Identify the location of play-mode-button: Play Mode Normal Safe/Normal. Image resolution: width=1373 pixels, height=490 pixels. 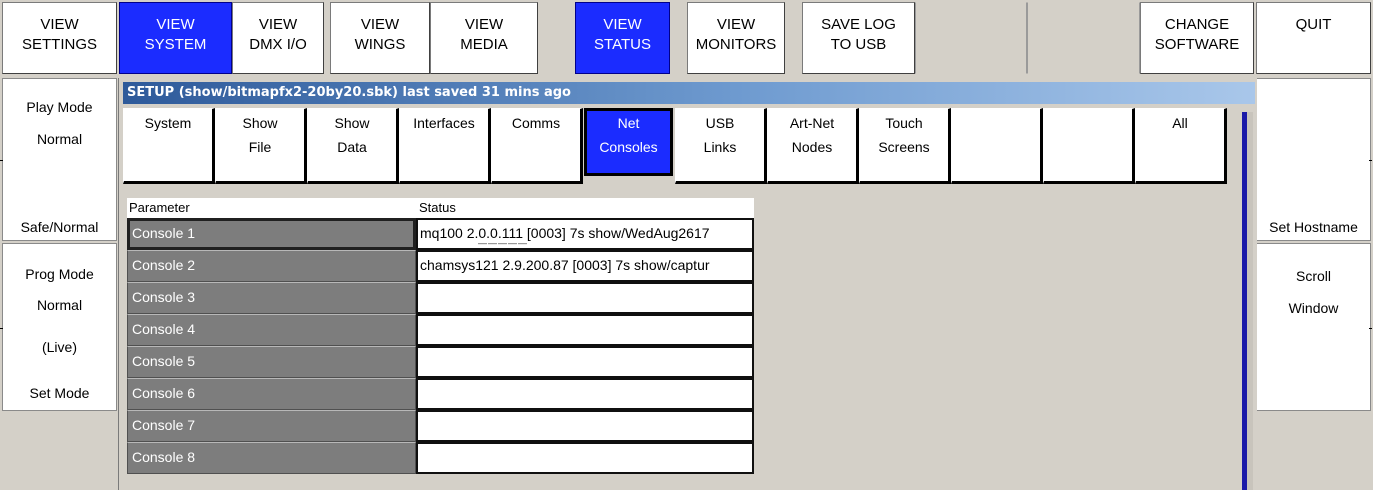
(59, 159).